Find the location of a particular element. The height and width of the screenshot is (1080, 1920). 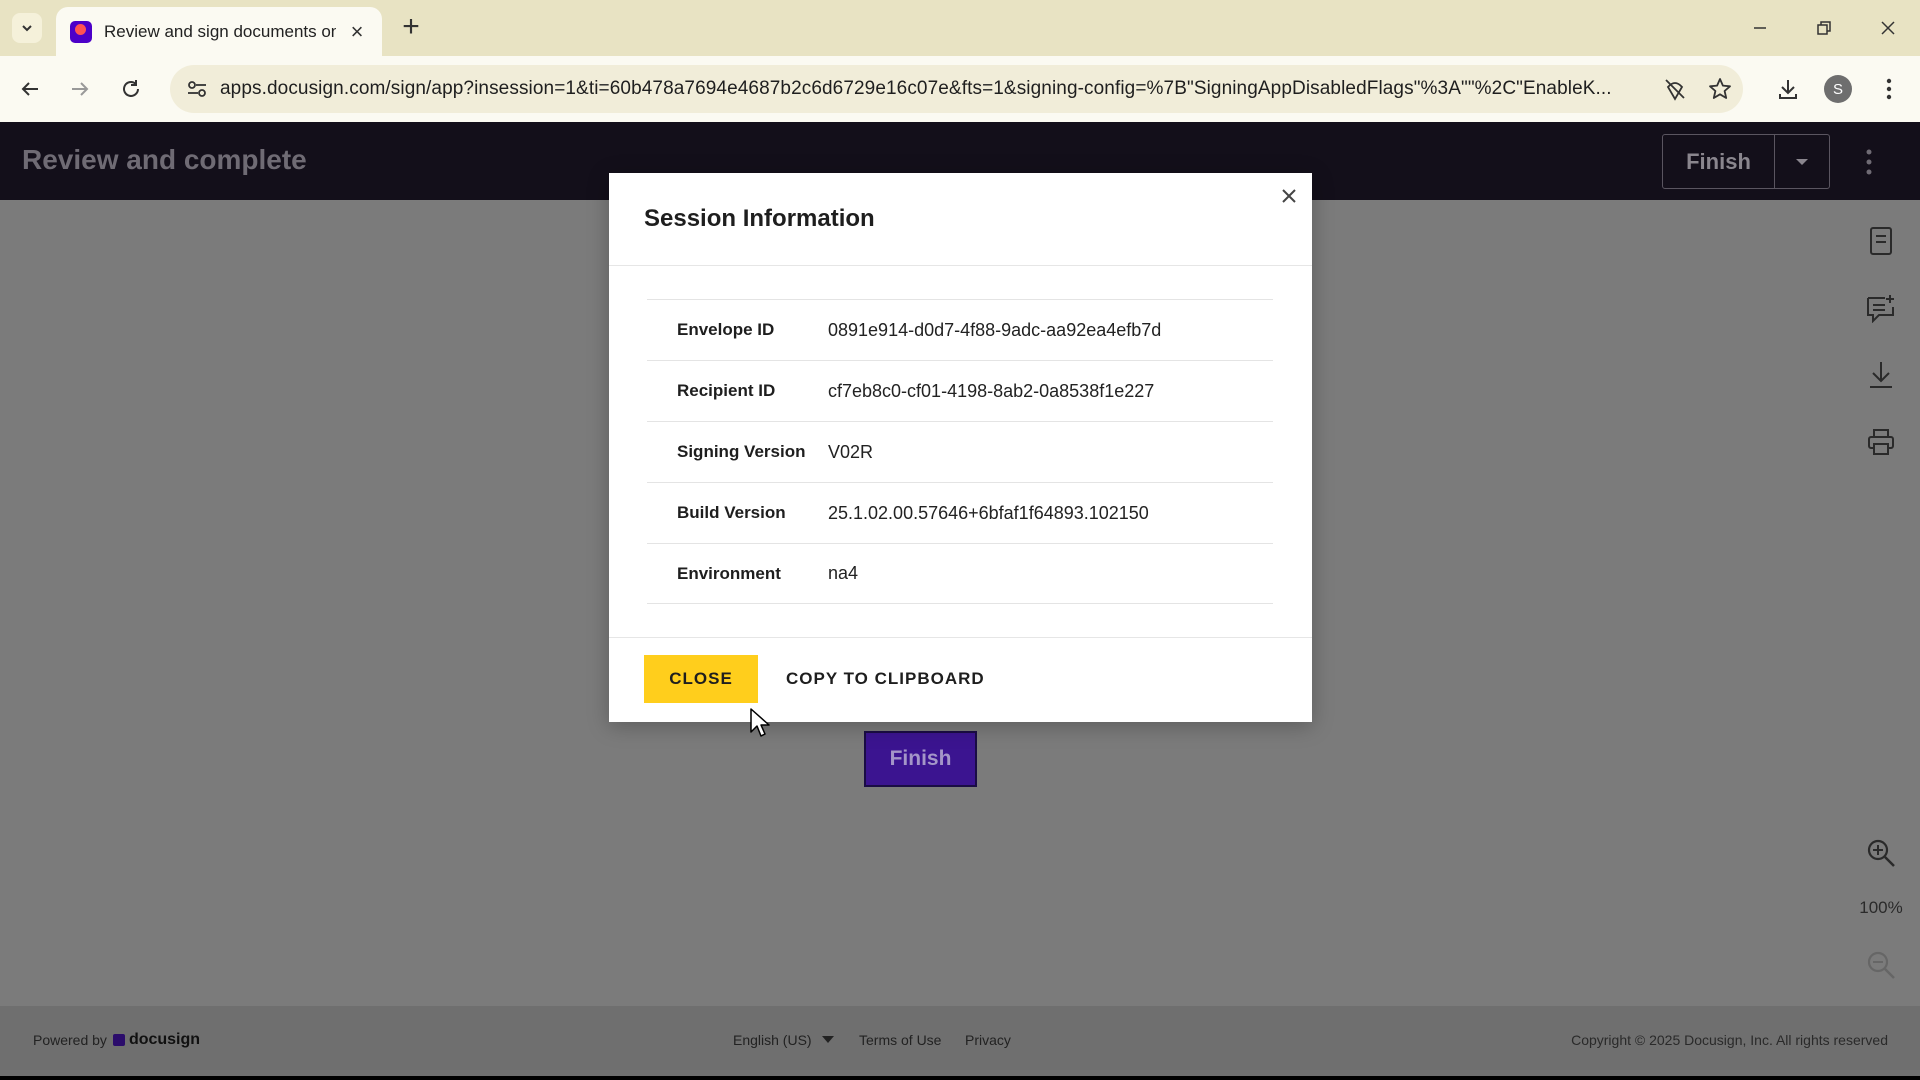

page-title: Review and complete is located at coordinates (164, 159).